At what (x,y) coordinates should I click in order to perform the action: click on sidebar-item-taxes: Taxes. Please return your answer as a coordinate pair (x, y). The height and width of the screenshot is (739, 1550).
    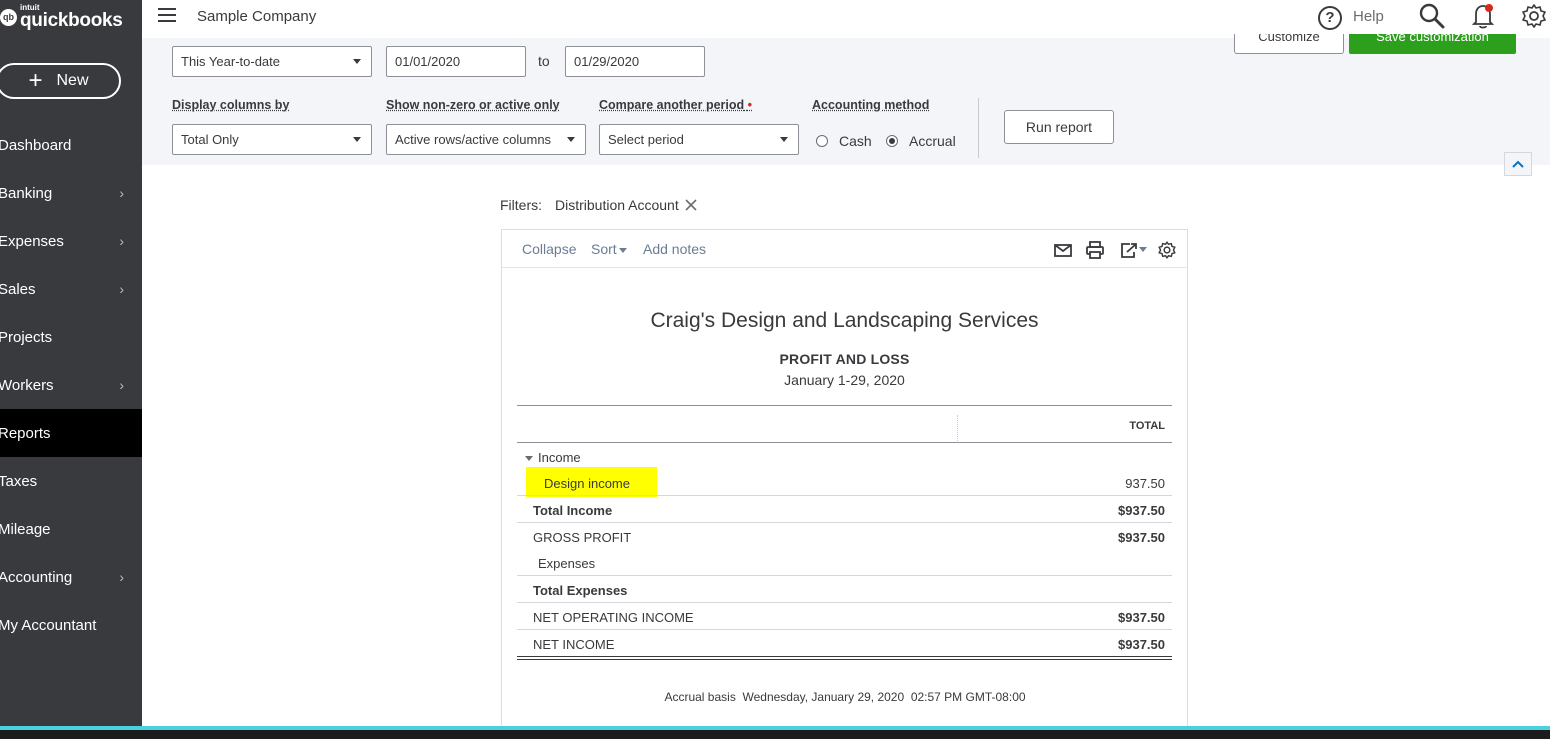
    Looking at the image, I should click on (71, 481).